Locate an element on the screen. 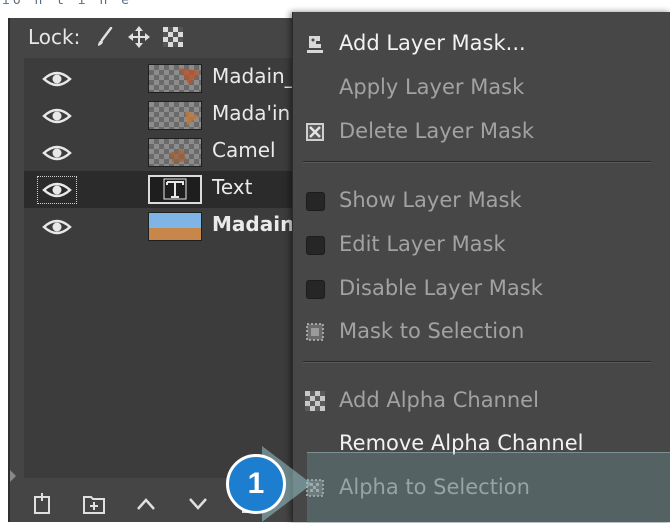 The height and width of the screenshot is (523, 670). callout-step-badge: 1 is located at coordinates (256, 484).